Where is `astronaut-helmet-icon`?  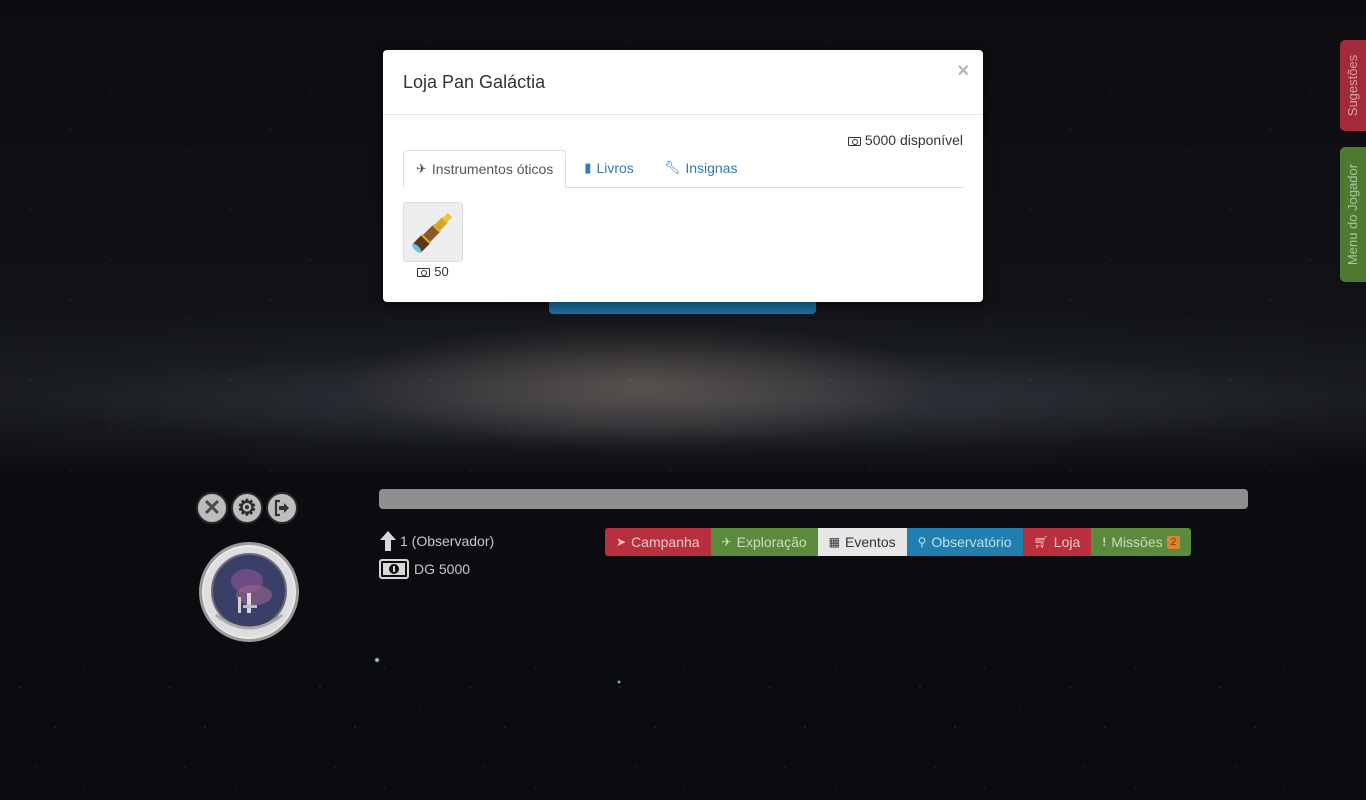 astronaut-helmet-icon is located at coordinates (249, 592).